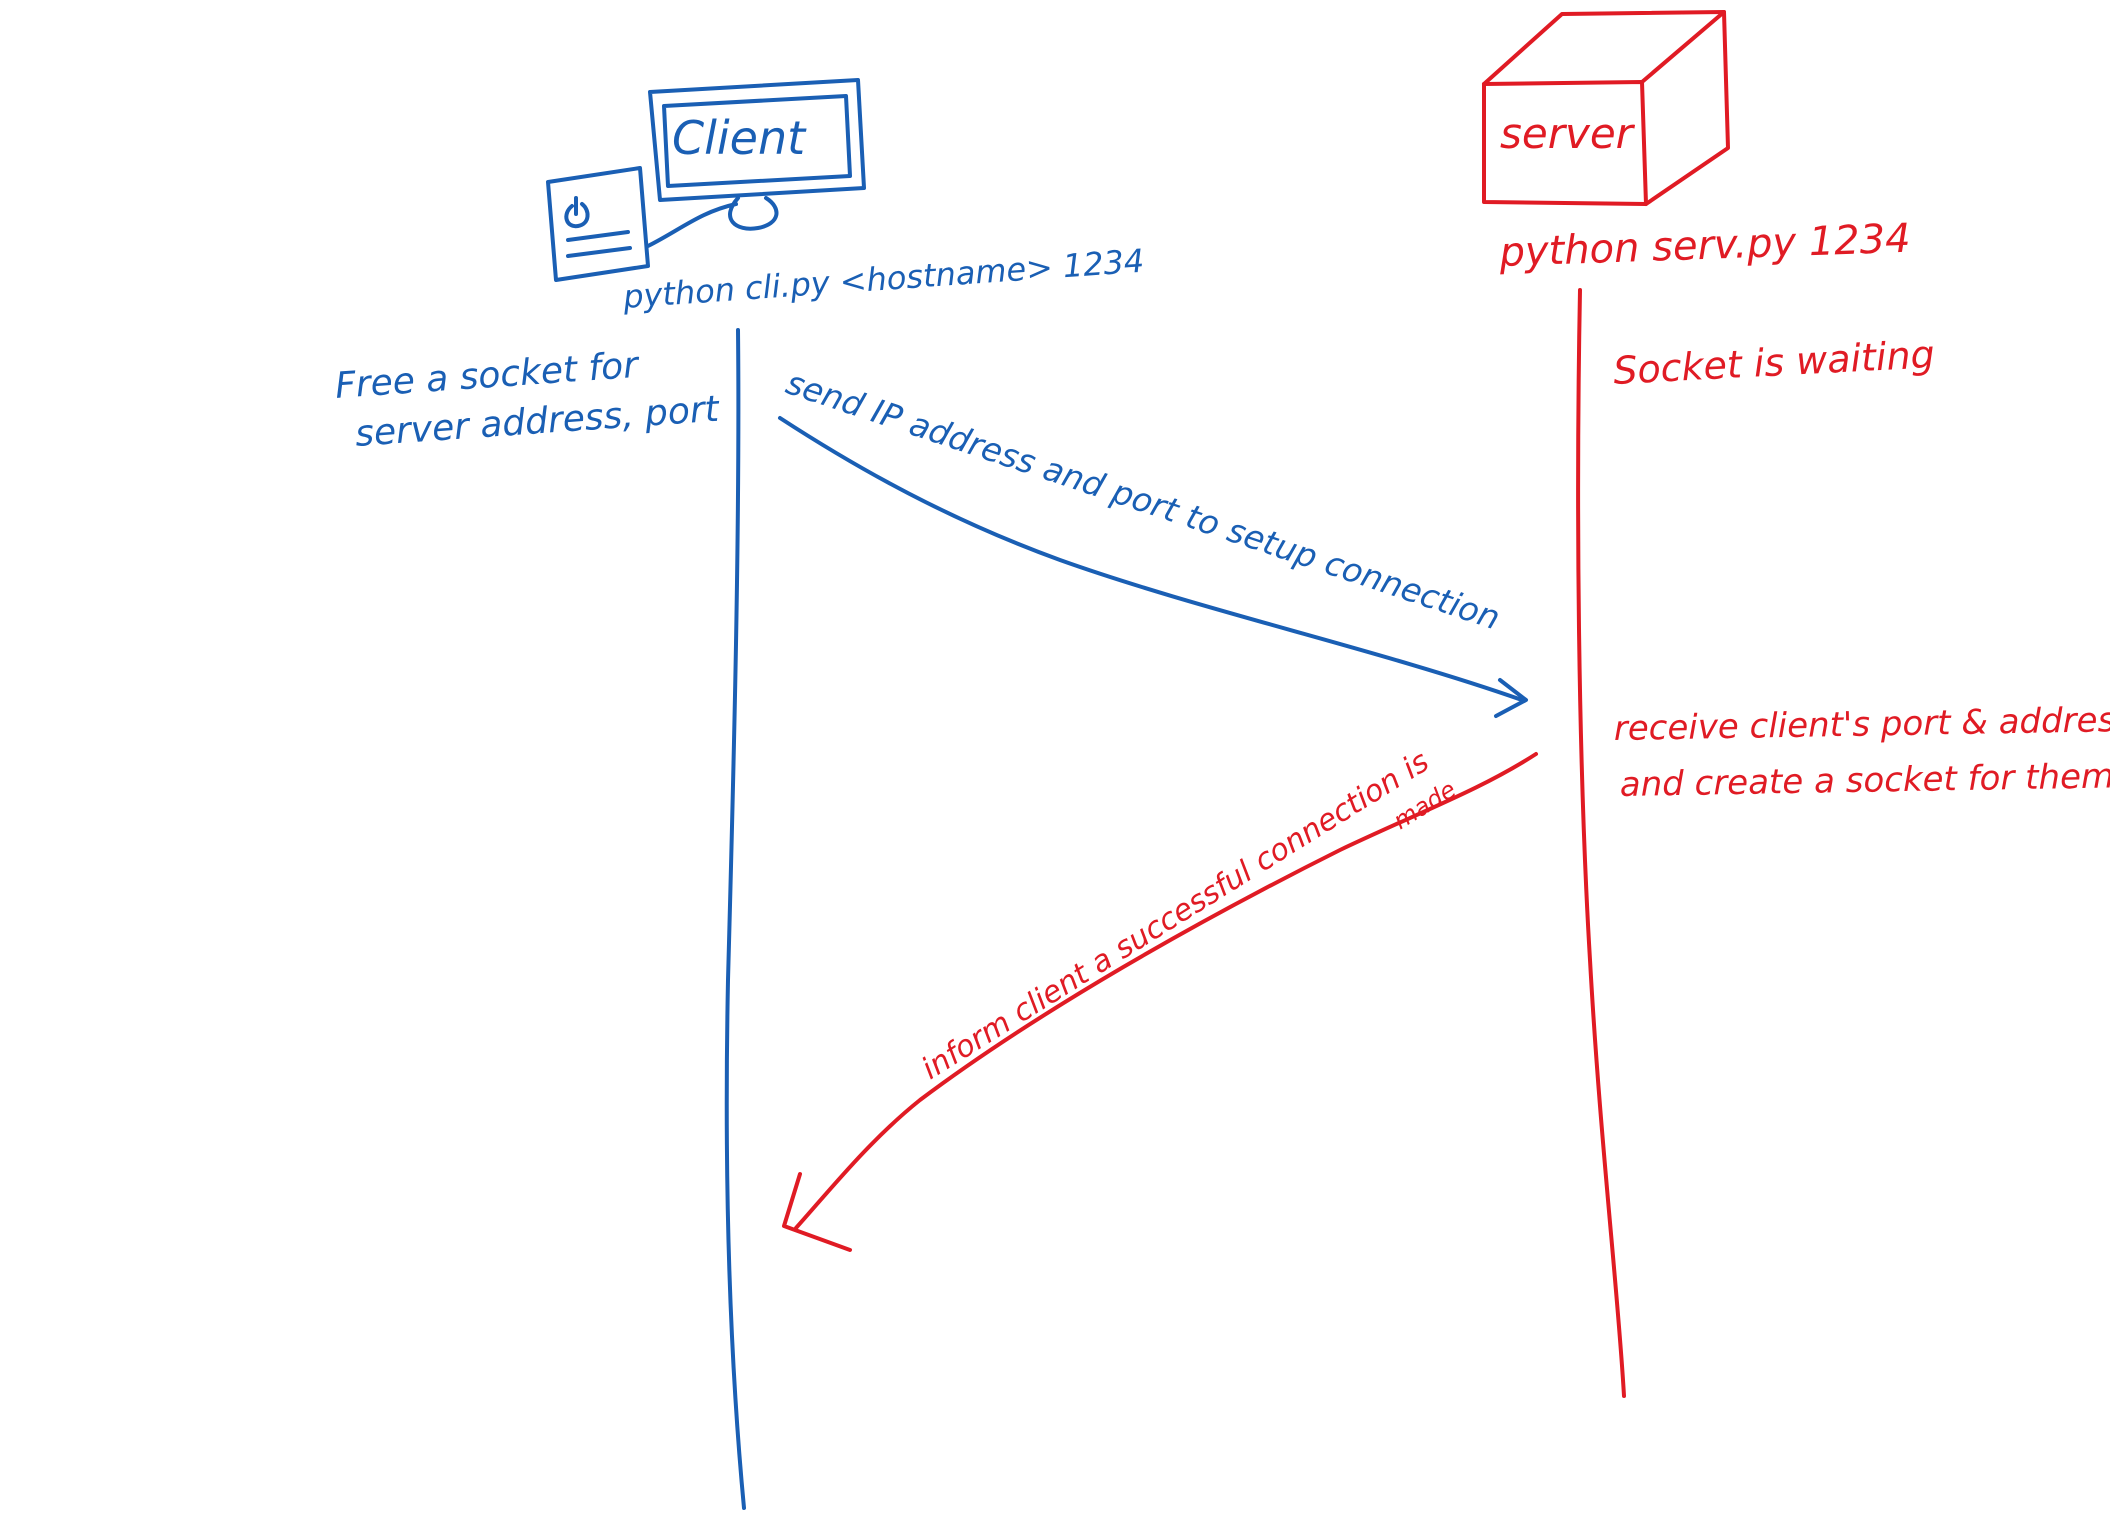 Image resolution: width=2110 pixels, height=1515 pixels. Describe the element at coordinates (817, 1212) in the screenshot. I see `response-arrowhead` at that location.